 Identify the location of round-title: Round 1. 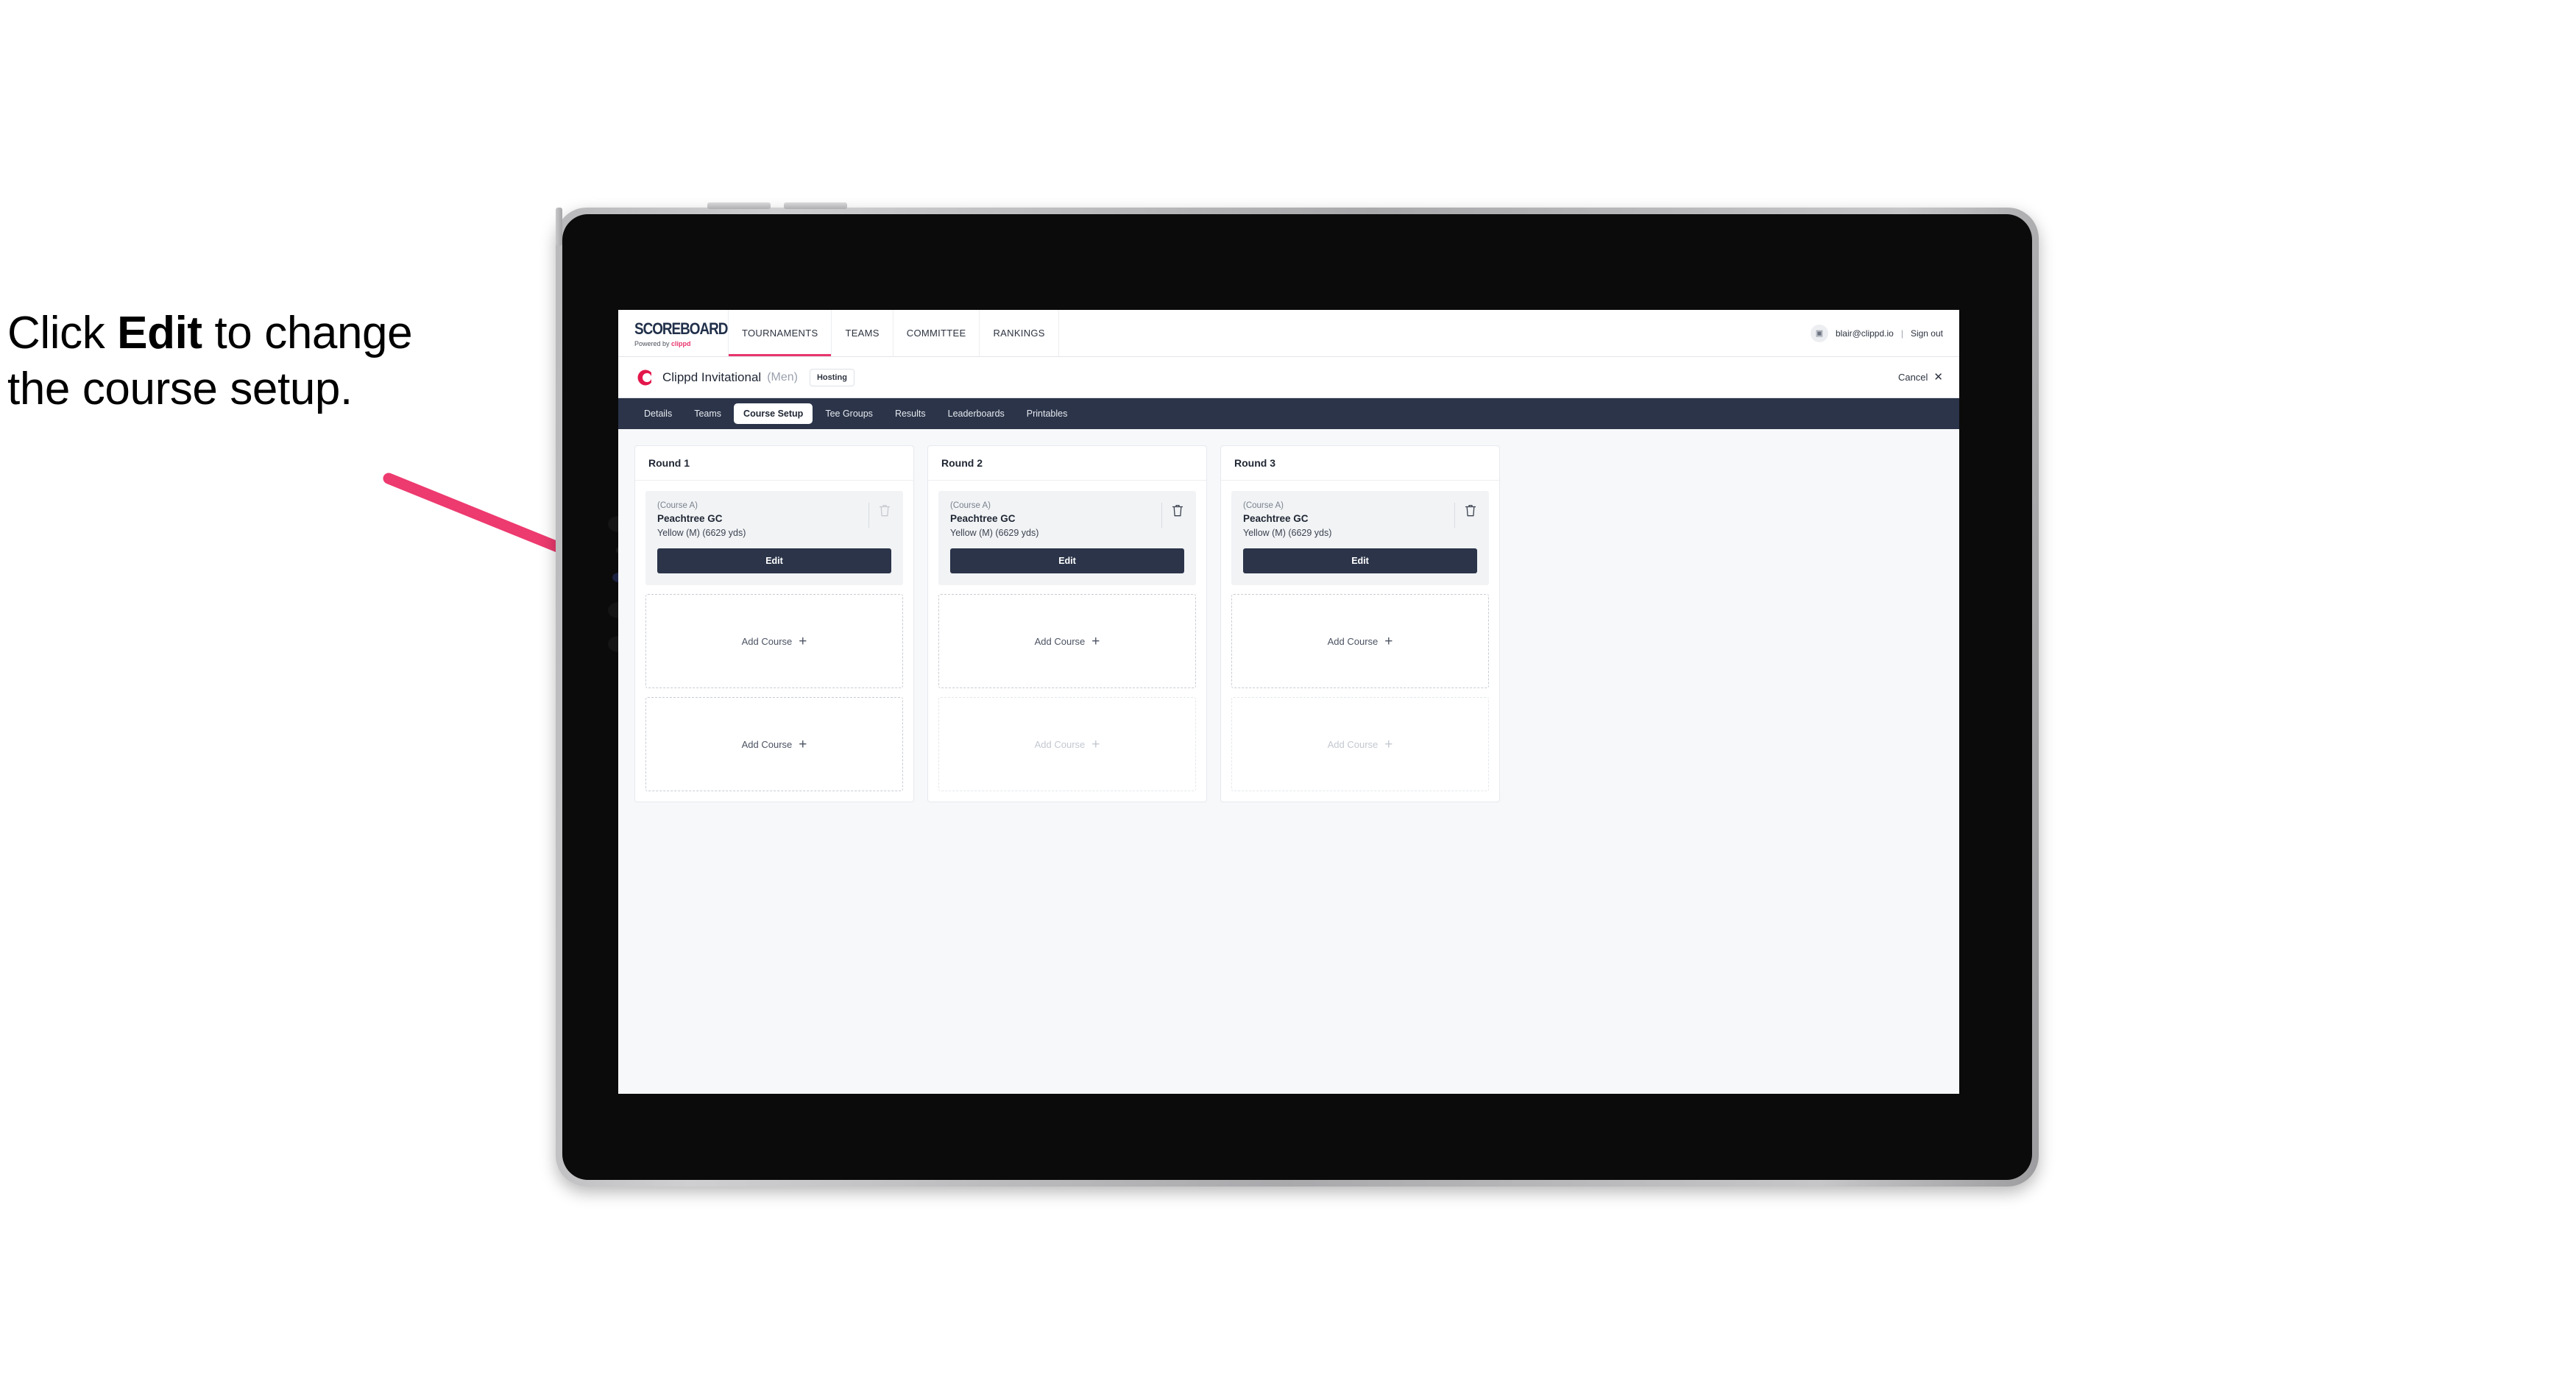
(774, 464).